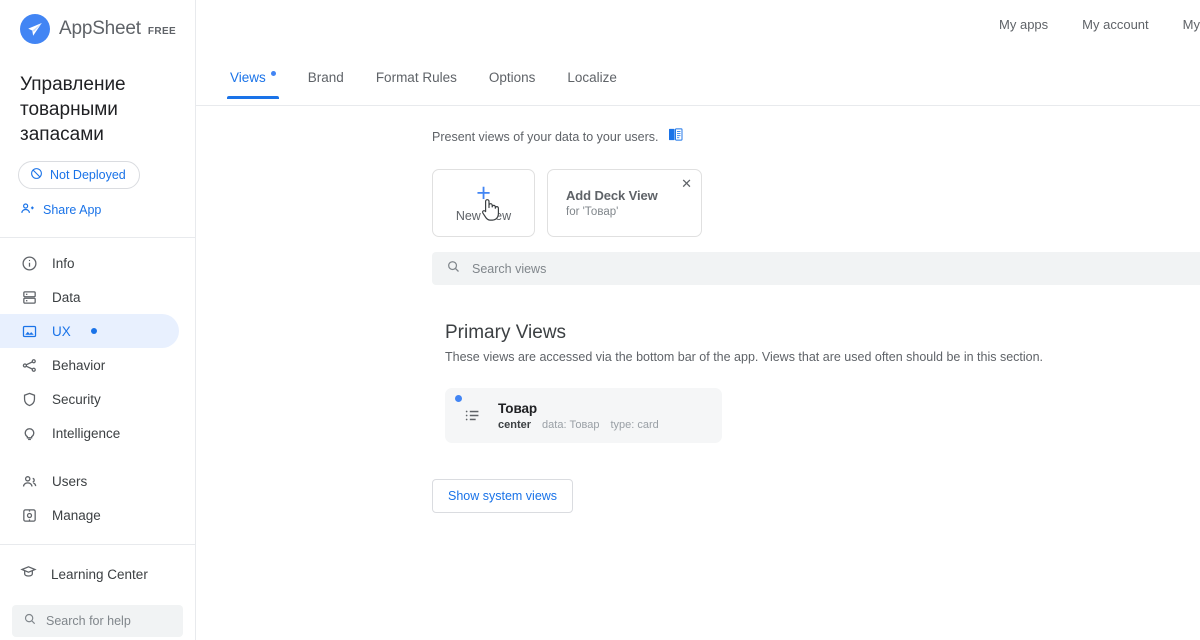 The width and height of the screenshot is (1200, 640). I want to click on view-type: type: card, so click(634, 424).